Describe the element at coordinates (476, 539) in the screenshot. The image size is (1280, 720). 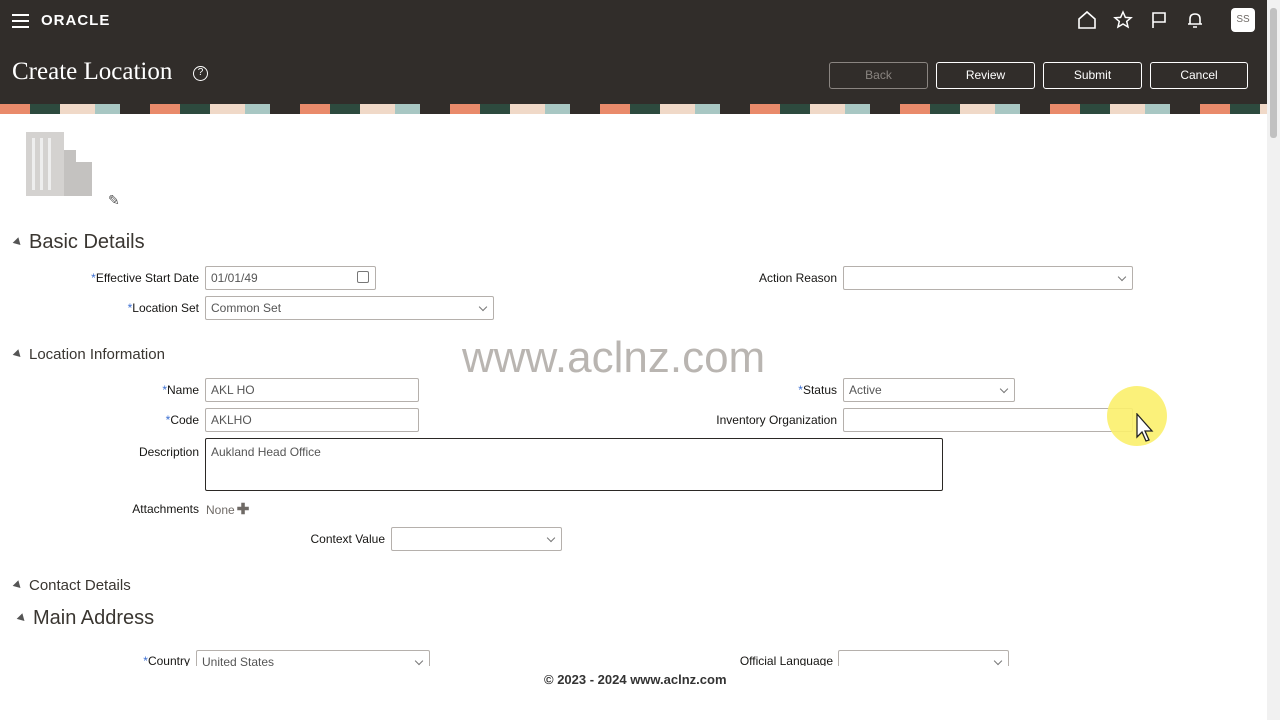
I see `context-value-select` at that location.